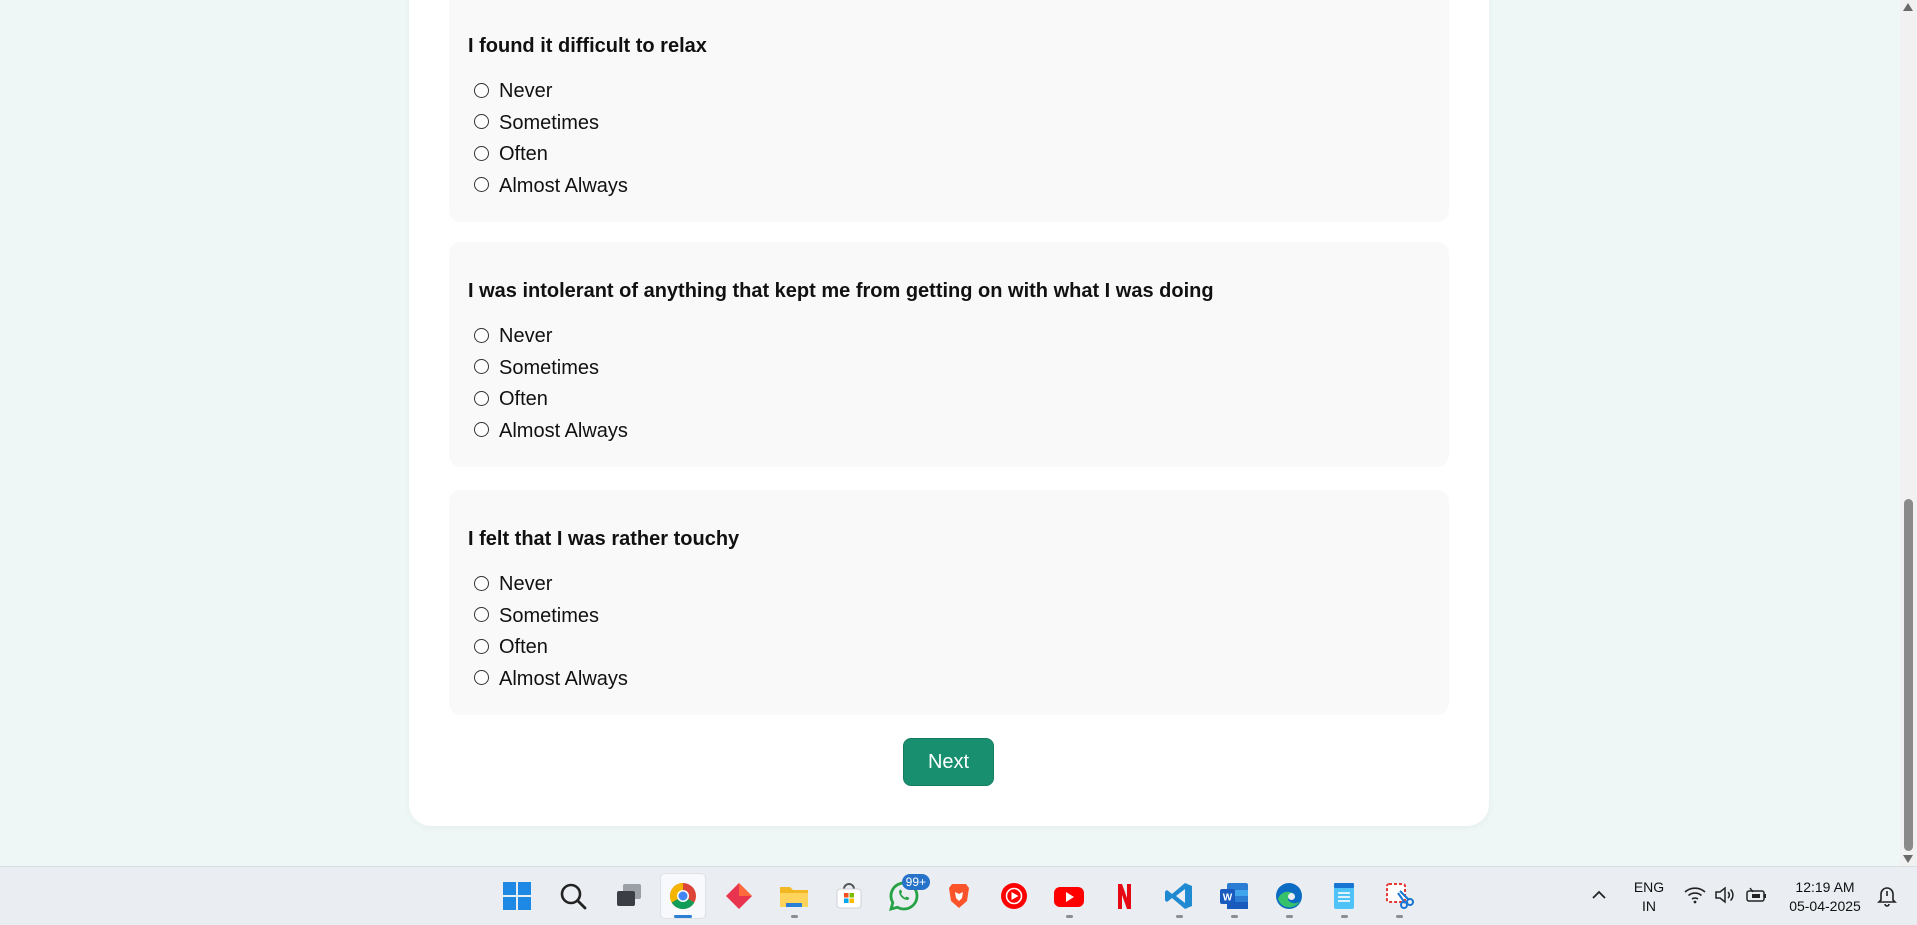 The width and height of the screenshot is (1917, 925). I want to click on taskbar-app-vscode, so click(1179, 896).